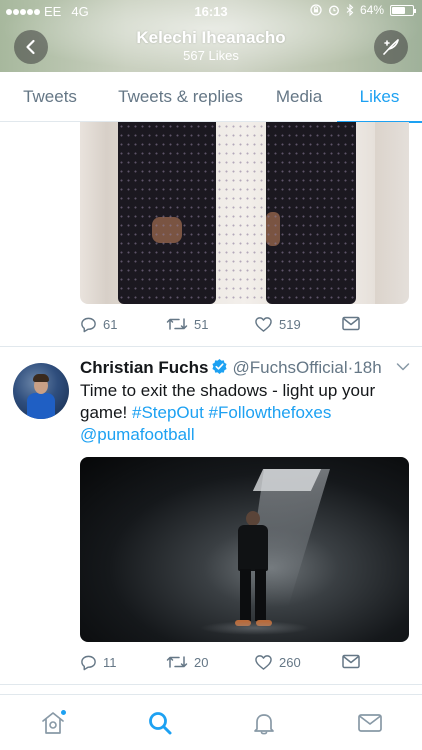 The image size is (422, 750). What do you see at coordinates (299, 97) in the screenshot?
I see `tab-media: Media` at bounding box center [299, 97].